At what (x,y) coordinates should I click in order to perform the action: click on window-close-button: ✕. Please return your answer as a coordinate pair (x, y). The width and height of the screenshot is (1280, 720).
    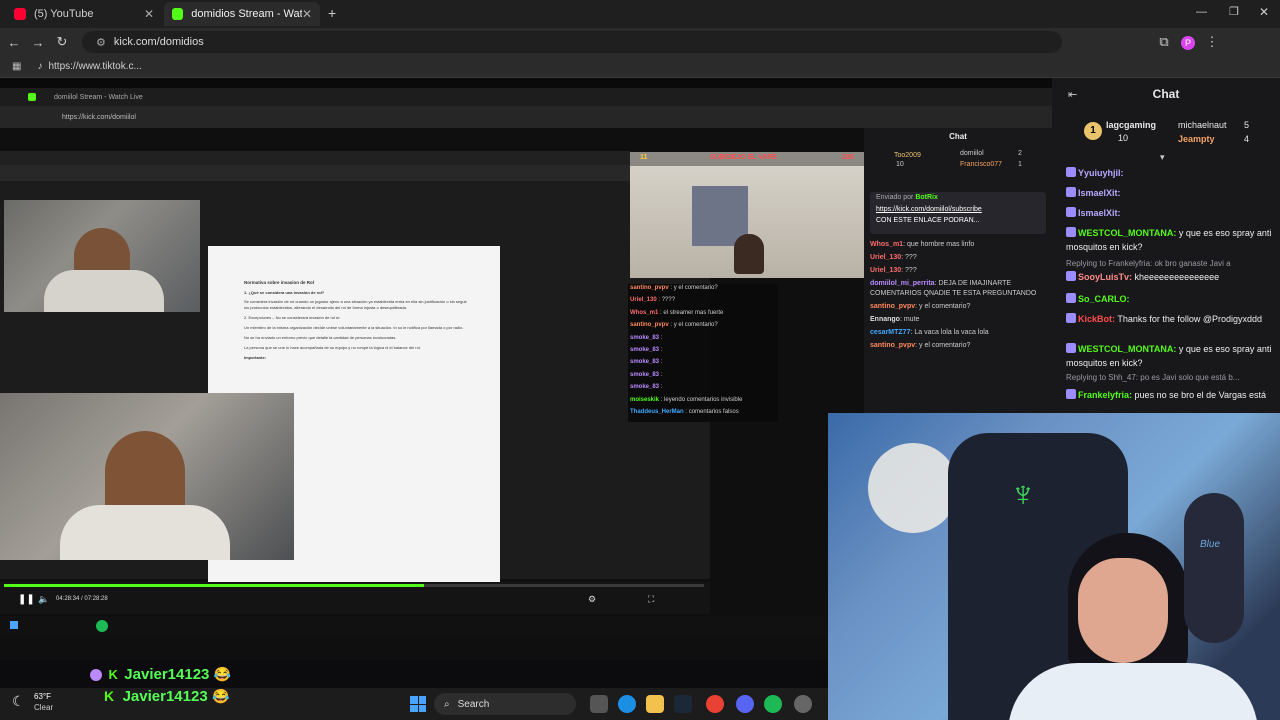
    Looking at the image, I should click on (1264, 12).